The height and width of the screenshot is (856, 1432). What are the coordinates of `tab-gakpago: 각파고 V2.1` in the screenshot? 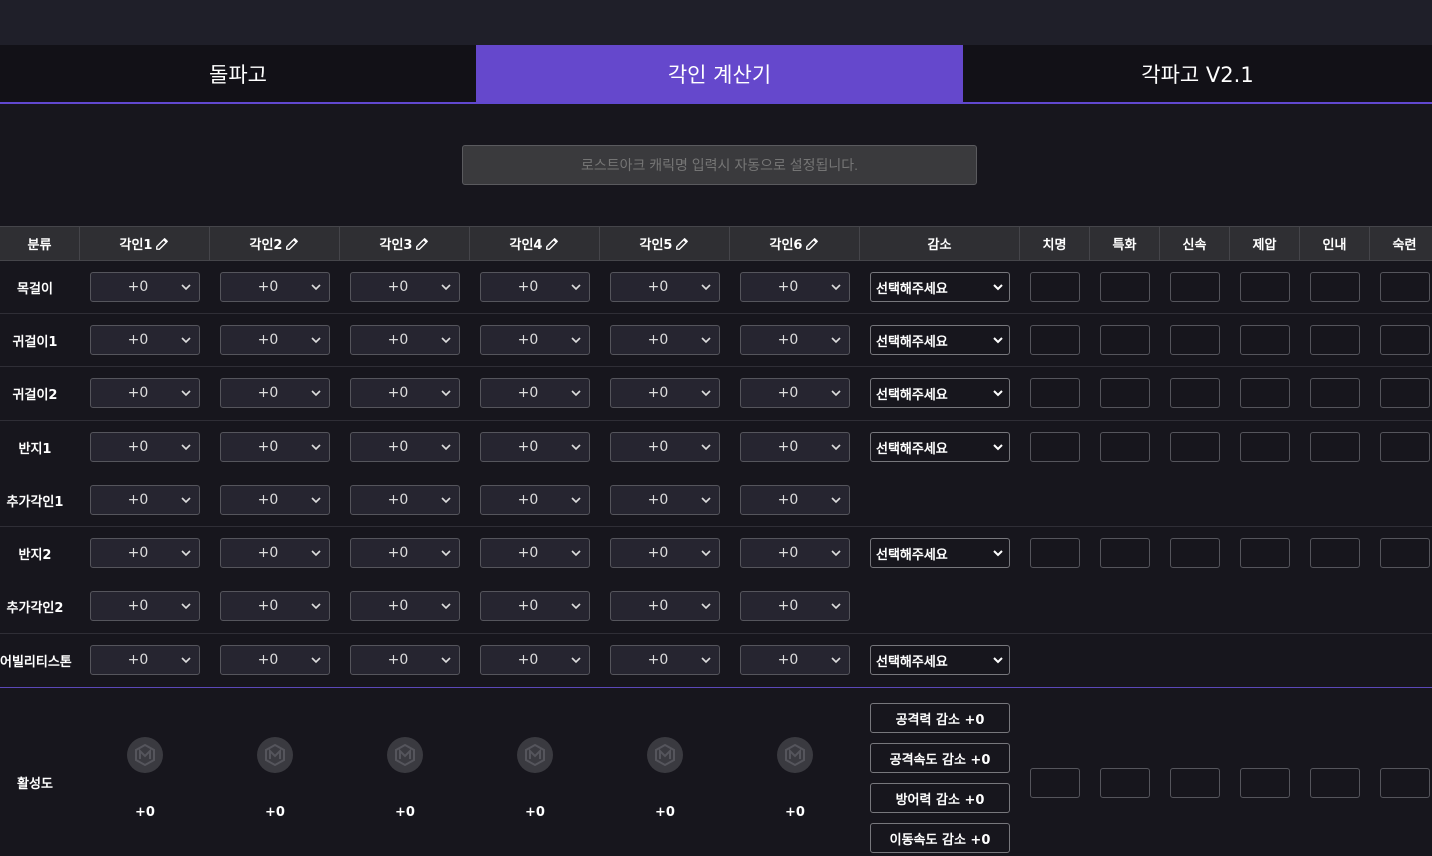 It's located at (1197, 73).